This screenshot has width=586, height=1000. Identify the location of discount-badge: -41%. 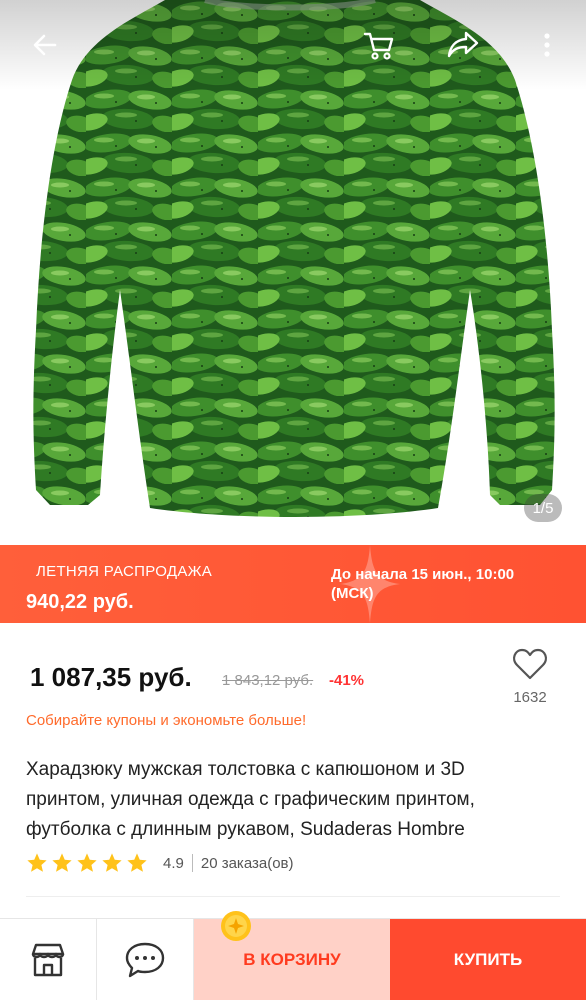
(347, 680).